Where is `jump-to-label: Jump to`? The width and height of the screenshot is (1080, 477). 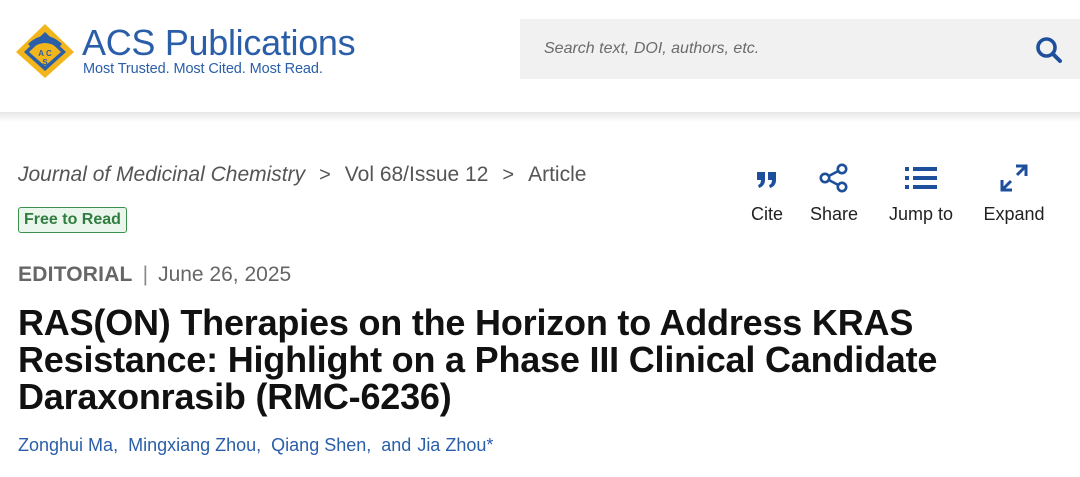 jump-to-label: Jump to is located at coordinates (921, 214).